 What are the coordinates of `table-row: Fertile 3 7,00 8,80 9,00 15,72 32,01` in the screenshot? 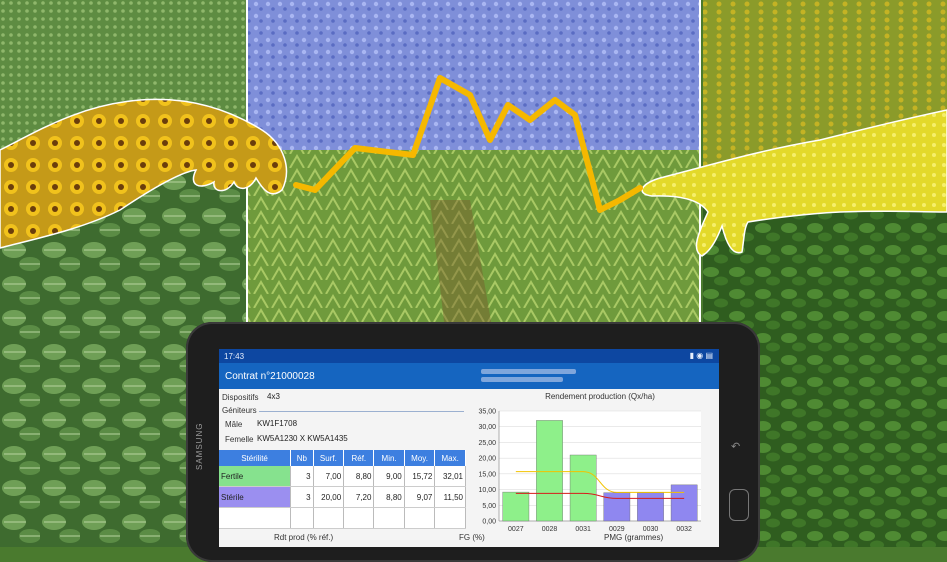 It's located at (342, 476).